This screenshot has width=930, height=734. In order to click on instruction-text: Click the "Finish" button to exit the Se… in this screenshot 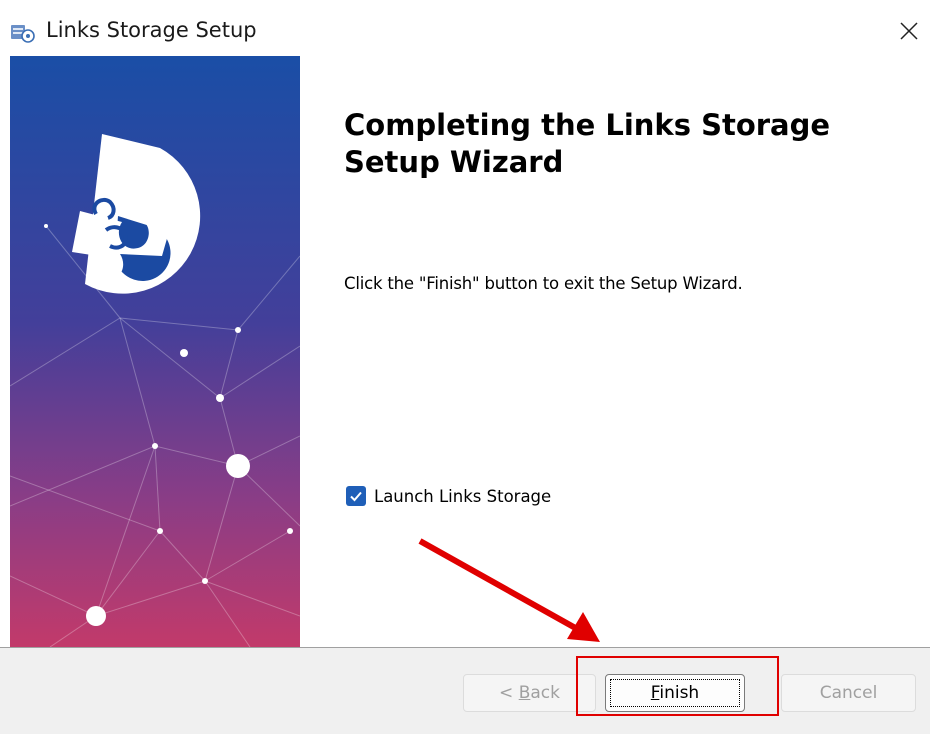, I will do `click(543, 283)`.